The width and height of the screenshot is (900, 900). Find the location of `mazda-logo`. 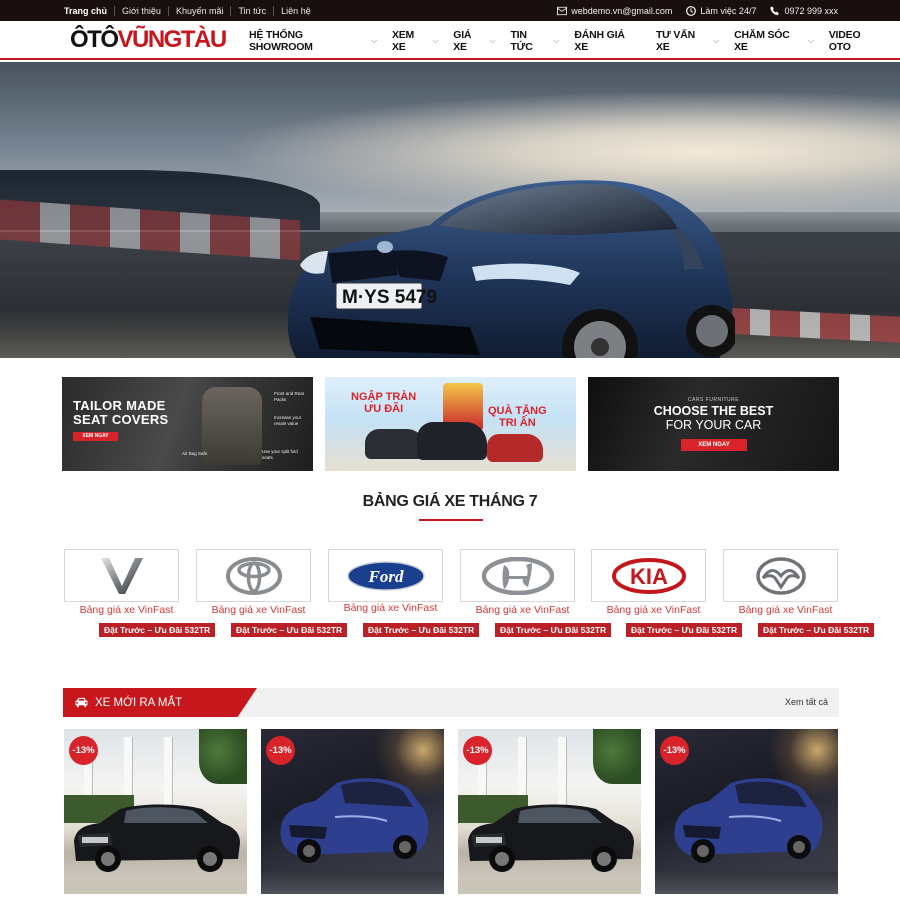

mazda-logo is located at coordinates (780, 575).